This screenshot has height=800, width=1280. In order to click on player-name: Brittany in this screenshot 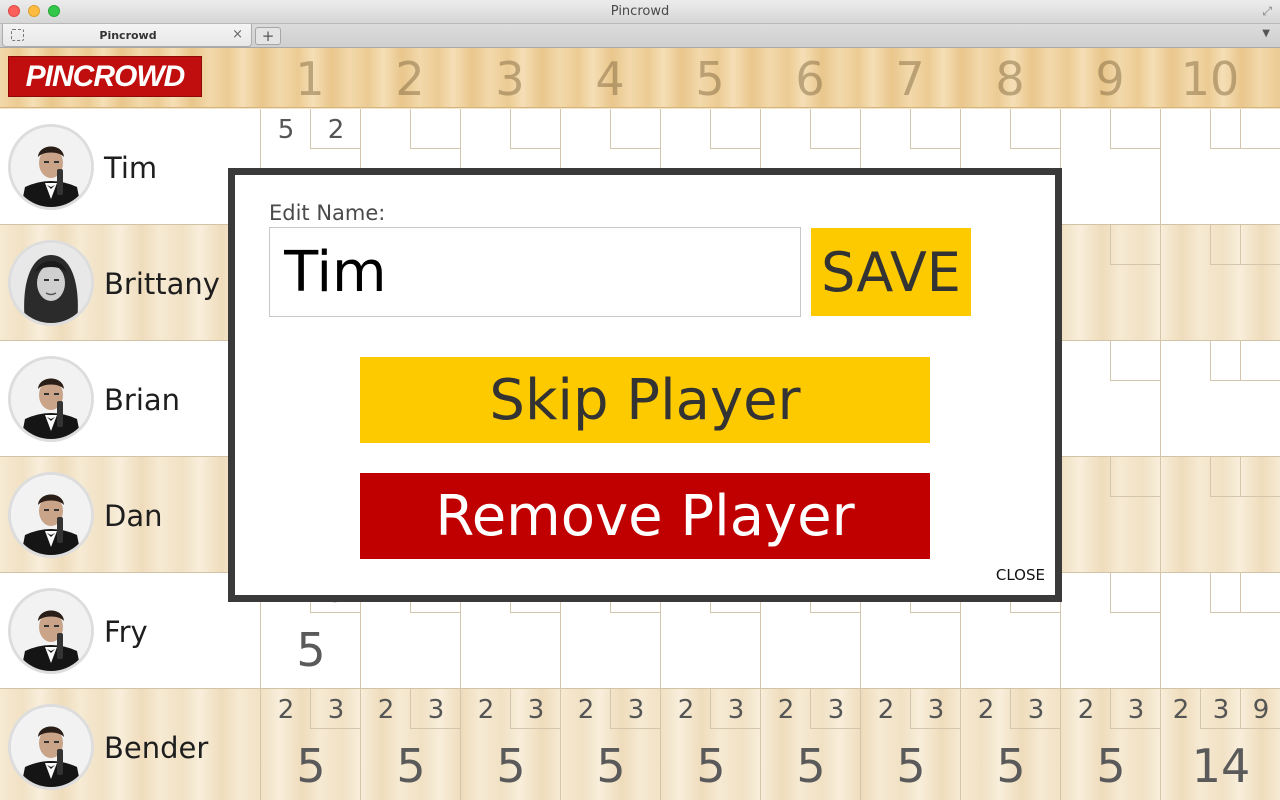, I will do `click(162, 284)`.